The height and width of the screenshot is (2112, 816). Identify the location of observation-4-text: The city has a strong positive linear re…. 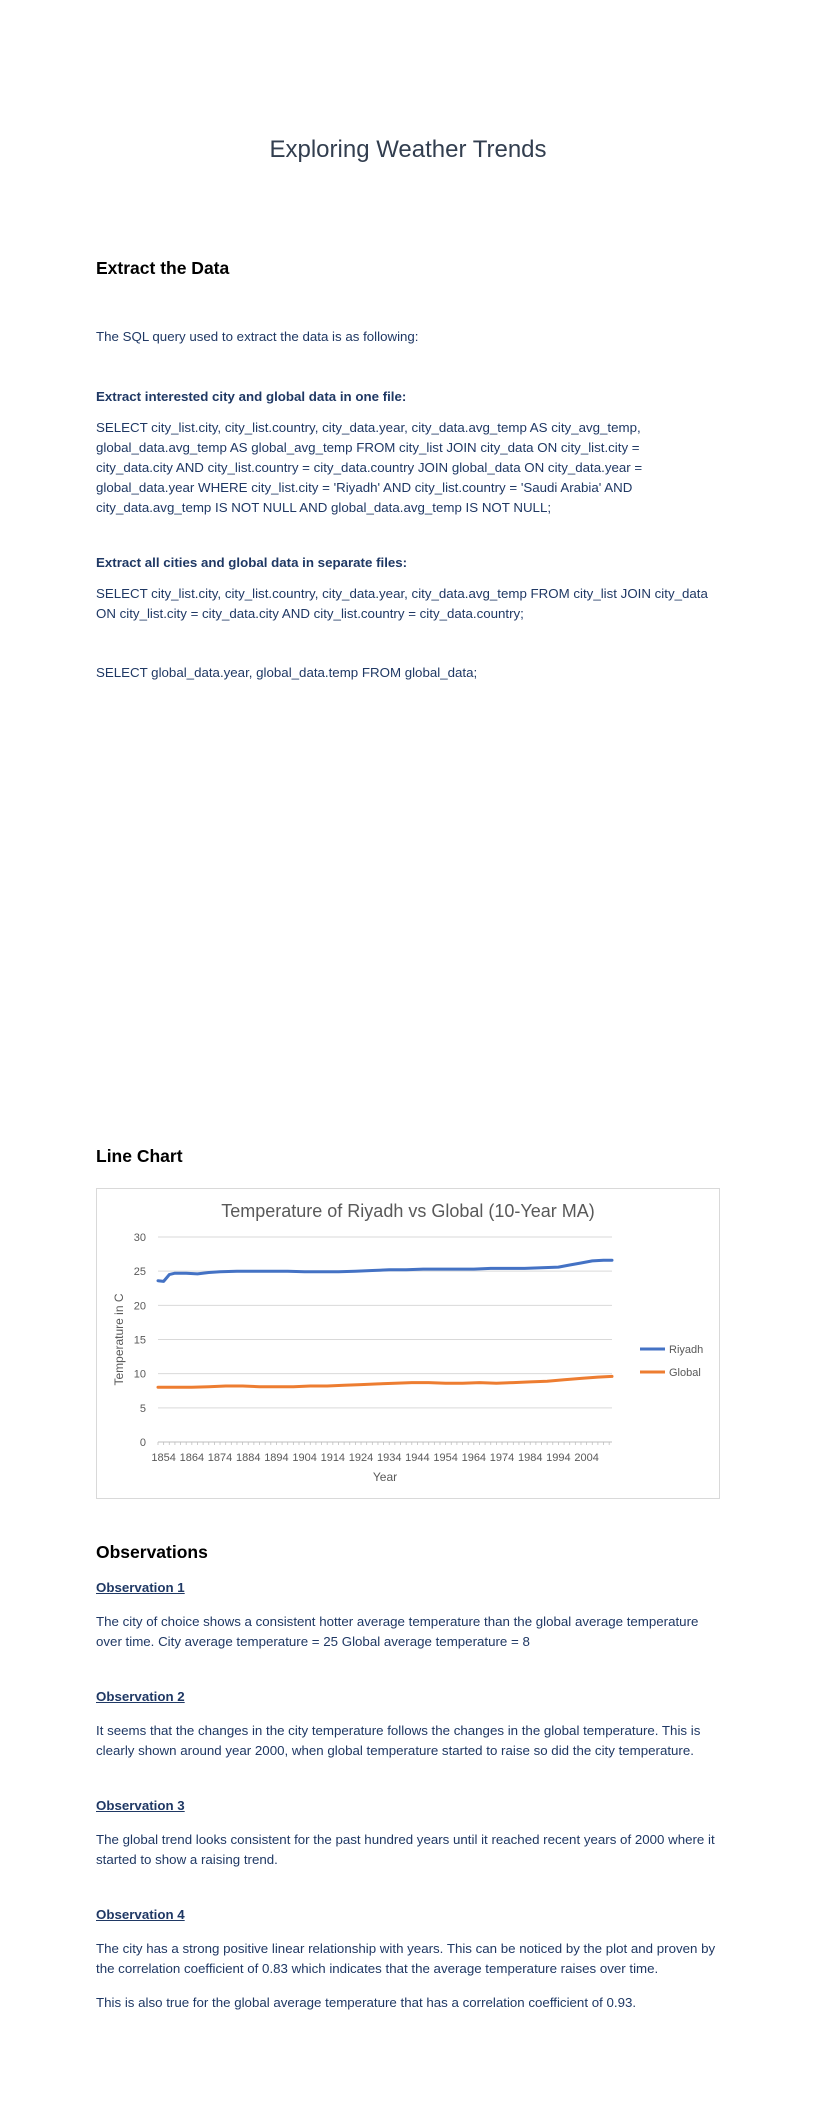
(406, 1958).